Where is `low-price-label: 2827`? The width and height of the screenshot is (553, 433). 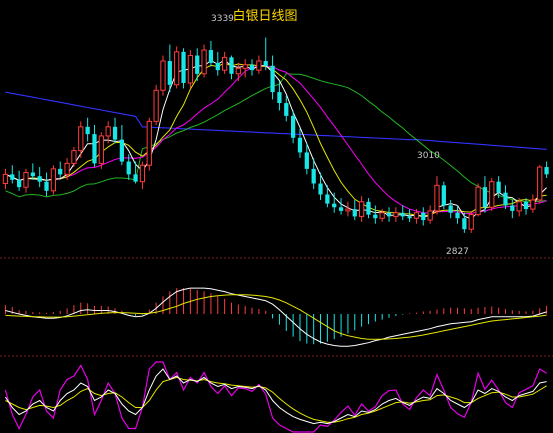 low-price-label: 2827 is located at coordinates (457, 252).